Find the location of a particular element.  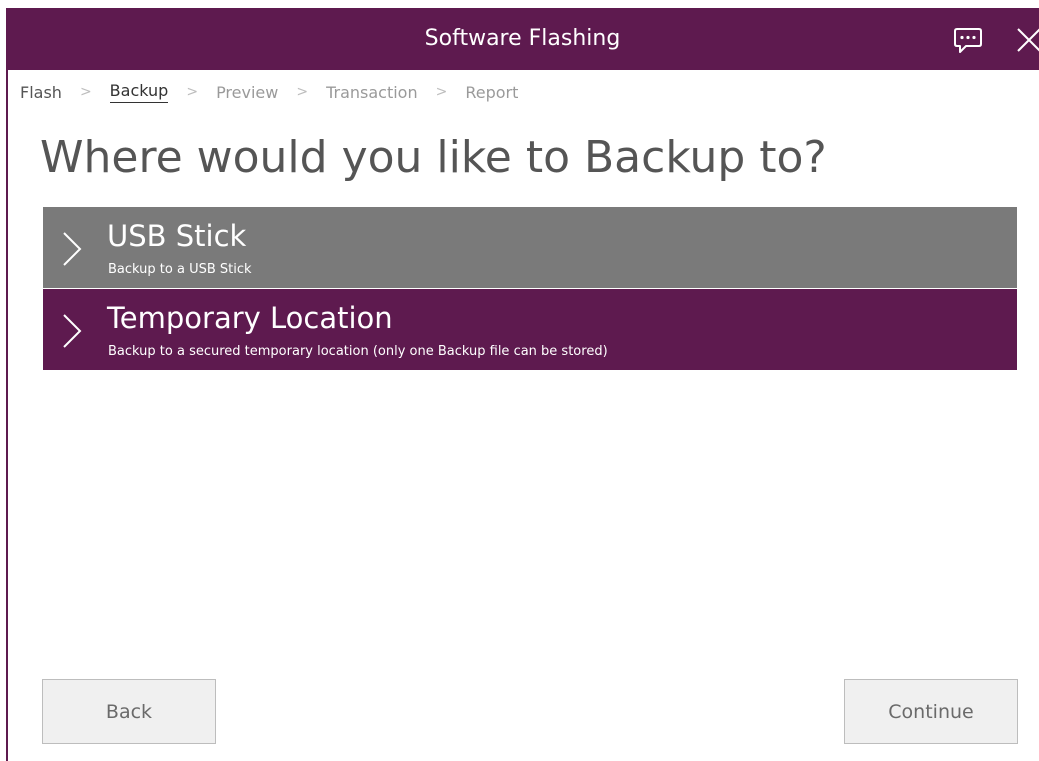

title-bar: Software Flashing is located at coordinates (522, 39).